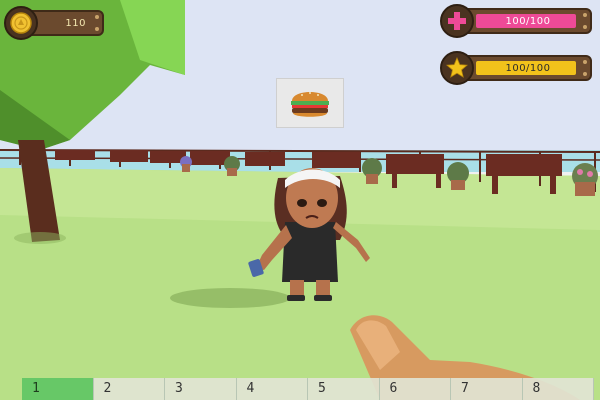 Image resolution: width=600 pixels, height=400 pixels. I want to click on inventory-hotbar: 12345678, so click(308, 389).